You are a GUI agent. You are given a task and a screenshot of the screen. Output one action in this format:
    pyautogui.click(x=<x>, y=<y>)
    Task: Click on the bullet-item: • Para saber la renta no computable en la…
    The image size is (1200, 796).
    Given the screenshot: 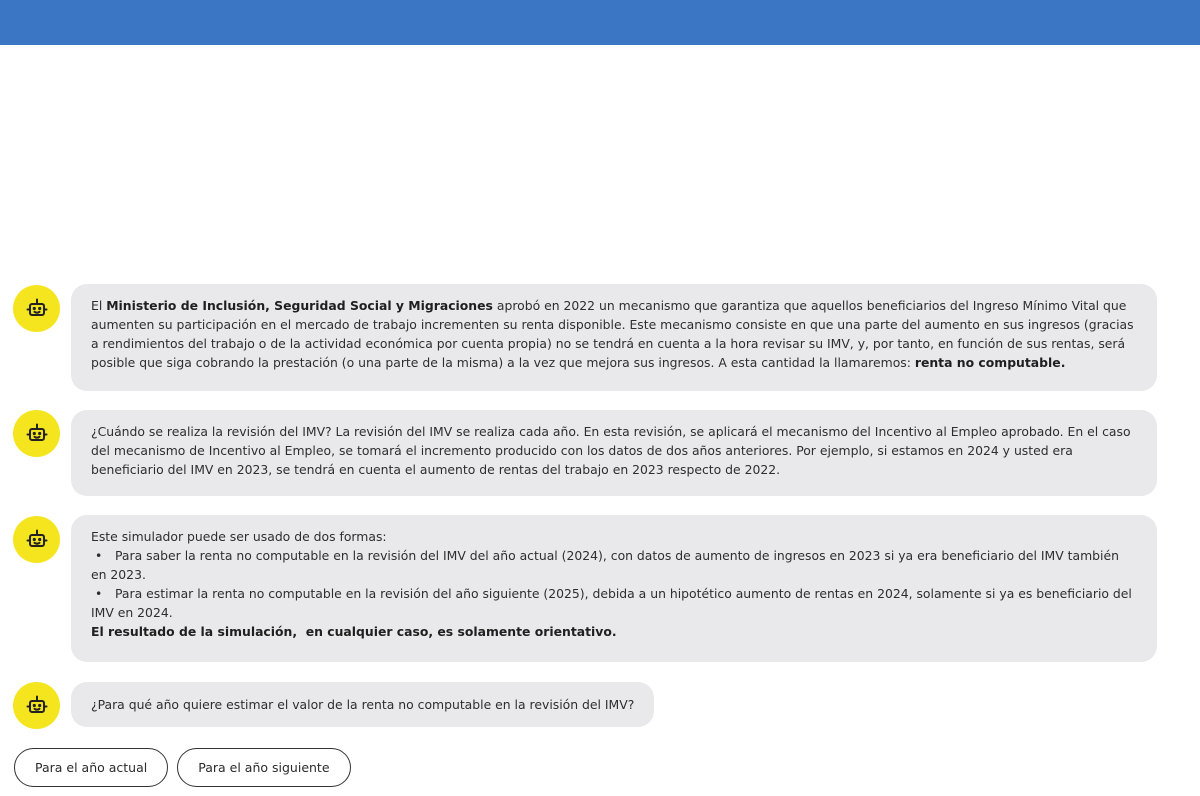 What is the action you would take?
    pyautogui.click(x=614, y=565)
    